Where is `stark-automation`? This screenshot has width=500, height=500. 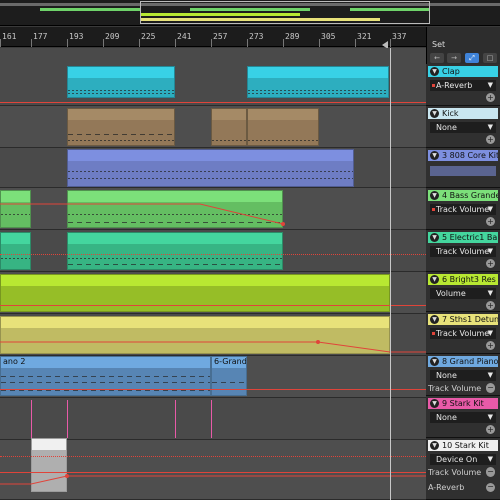 stark-automation is located at coordinates (213, 484).